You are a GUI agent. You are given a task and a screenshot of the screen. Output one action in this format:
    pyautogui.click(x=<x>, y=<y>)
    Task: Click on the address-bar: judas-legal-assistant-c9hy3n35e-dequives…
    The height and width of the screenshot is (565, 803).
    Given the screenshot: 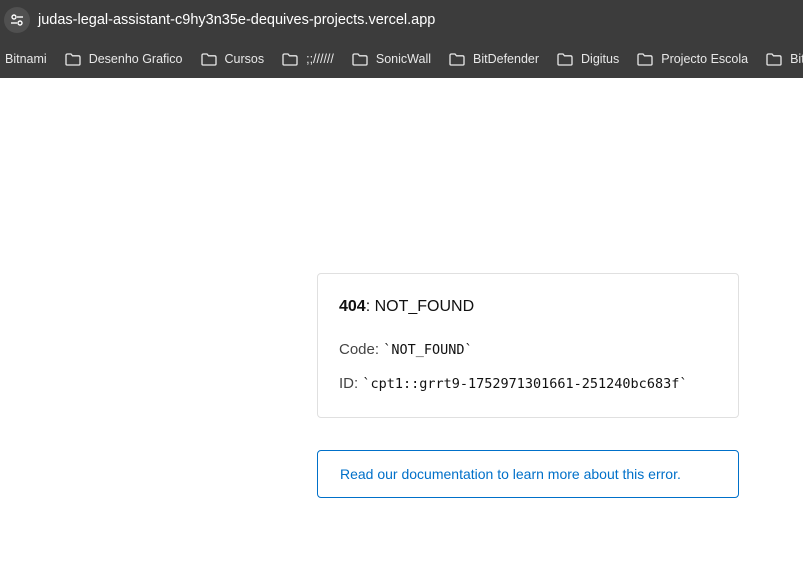 What is the action you would take?
    pyautogui.click(x=401, y=20)
    